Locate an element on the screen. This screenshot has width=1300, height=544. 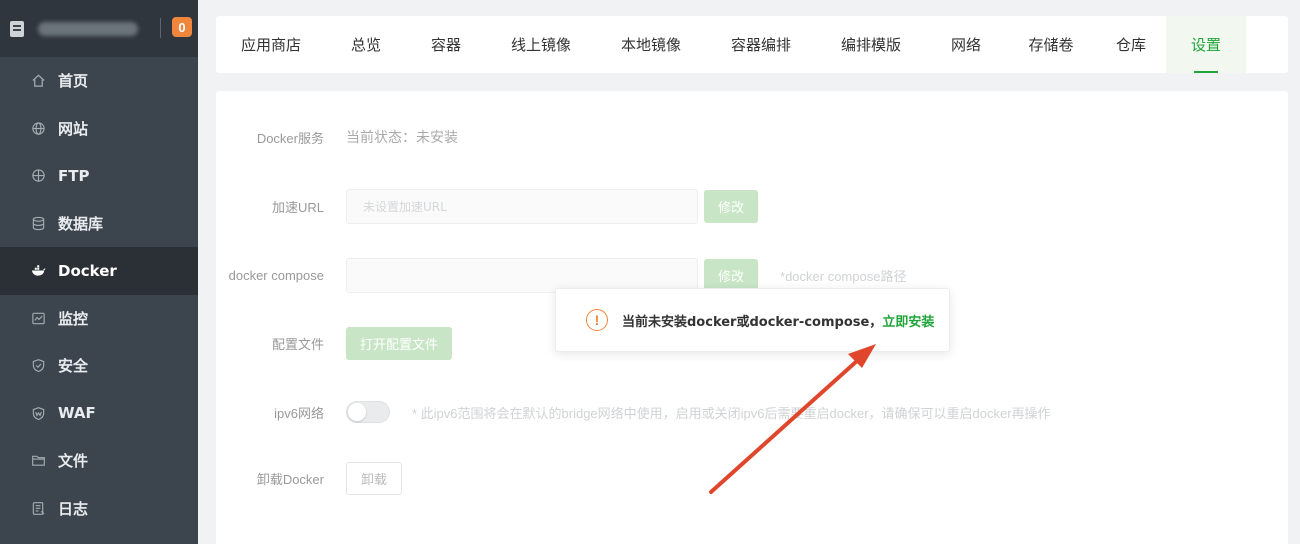
tab-compose-templates: 编排模版 is located at coordinates (871, 44).